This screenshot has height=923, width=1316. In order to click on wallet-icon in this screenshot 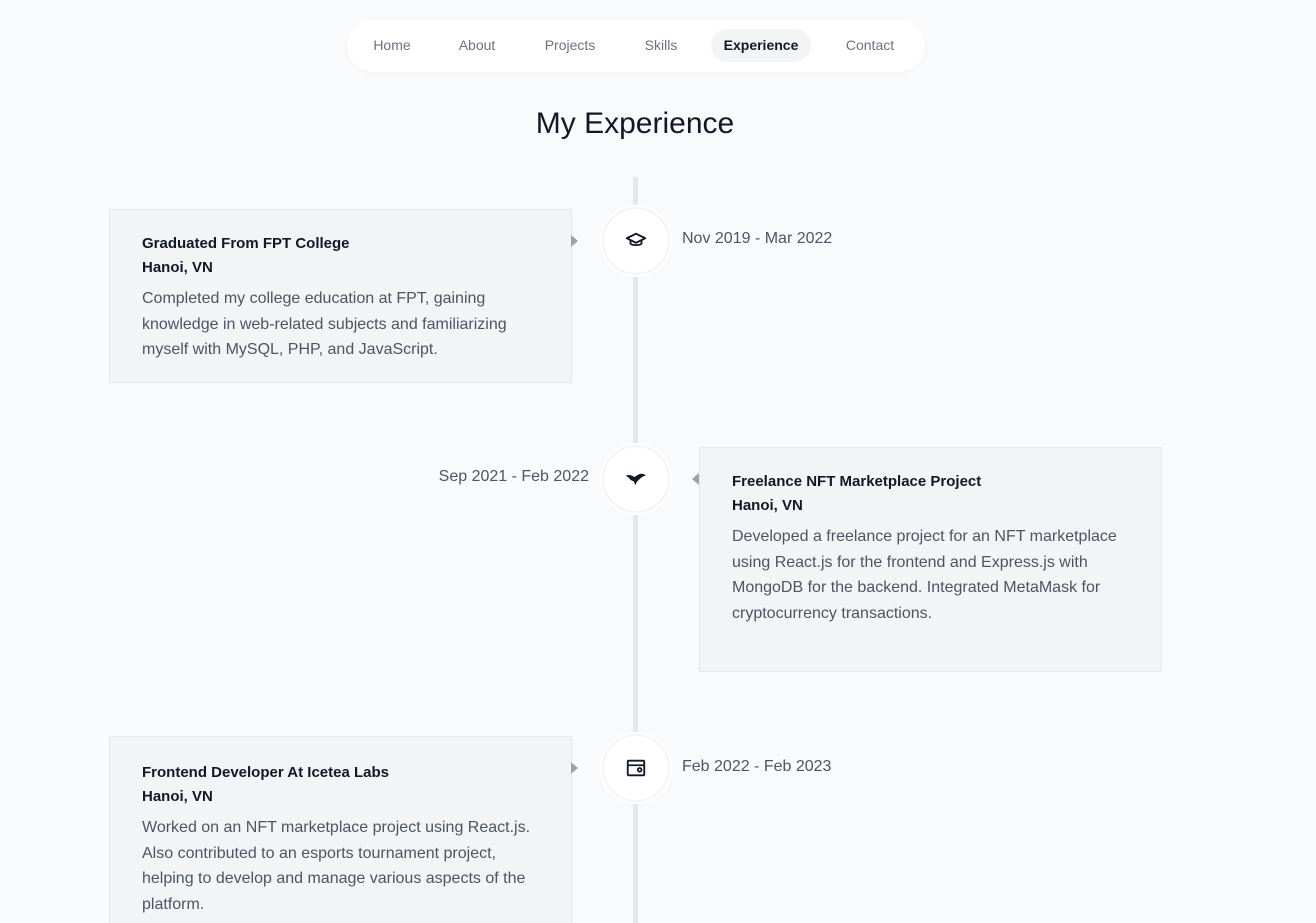, I will do `click(636, 768)`.